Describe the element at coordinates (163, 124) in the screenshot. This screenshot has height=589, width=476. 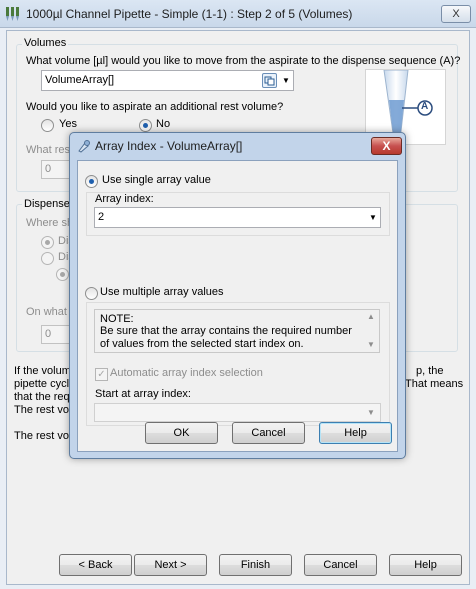
I see `rest-no-label: No` at that location.